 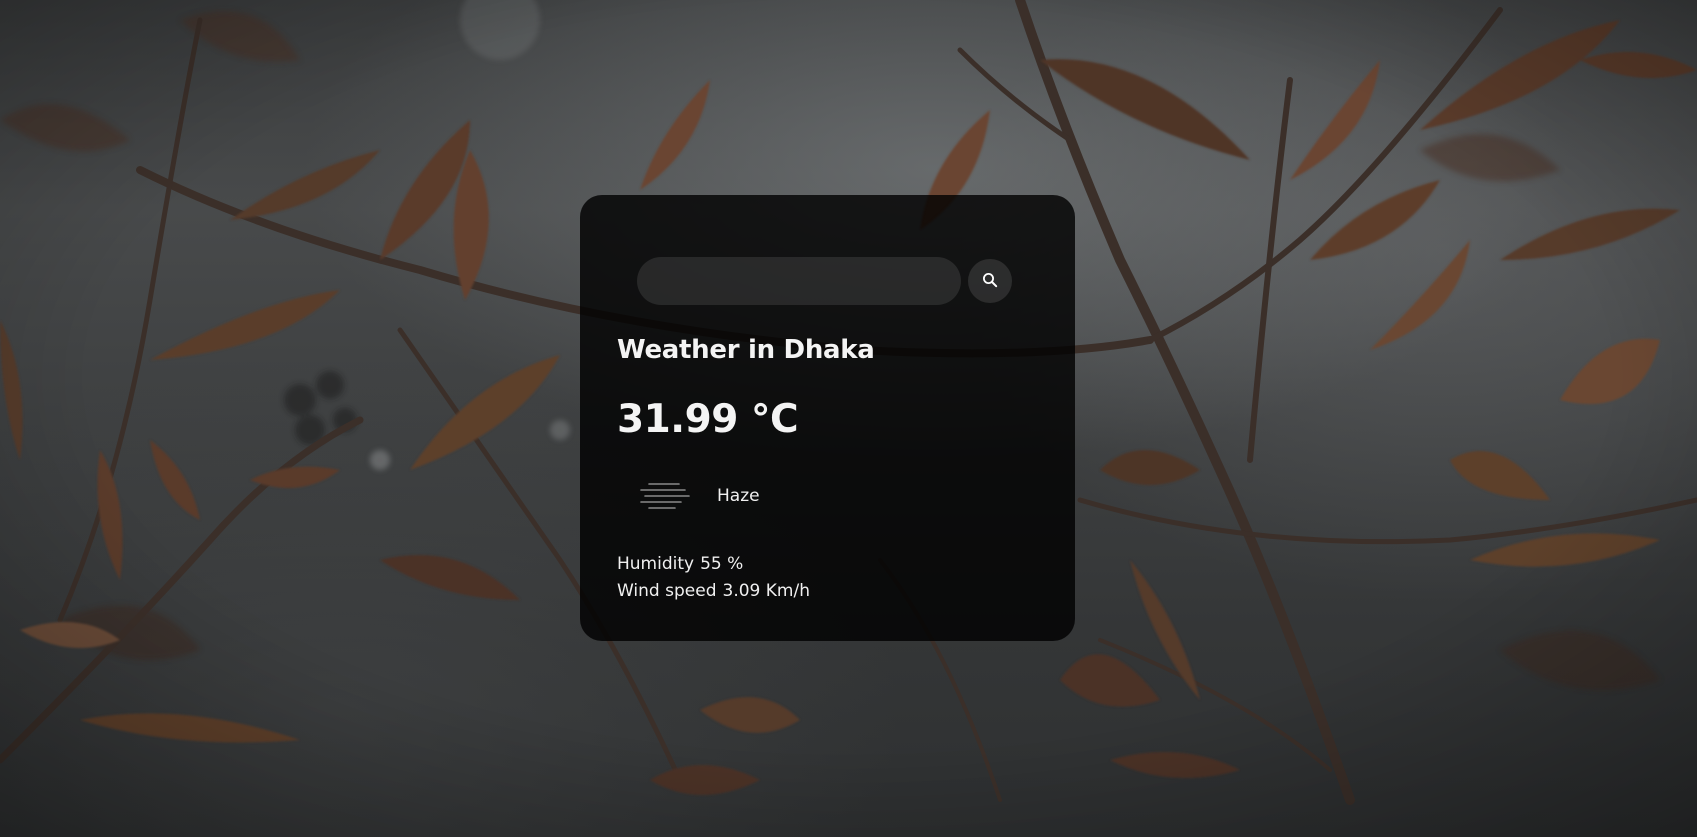 I want to click on wind-row: Wind speed 3.09 Km/h, so click(x=713, y=591).